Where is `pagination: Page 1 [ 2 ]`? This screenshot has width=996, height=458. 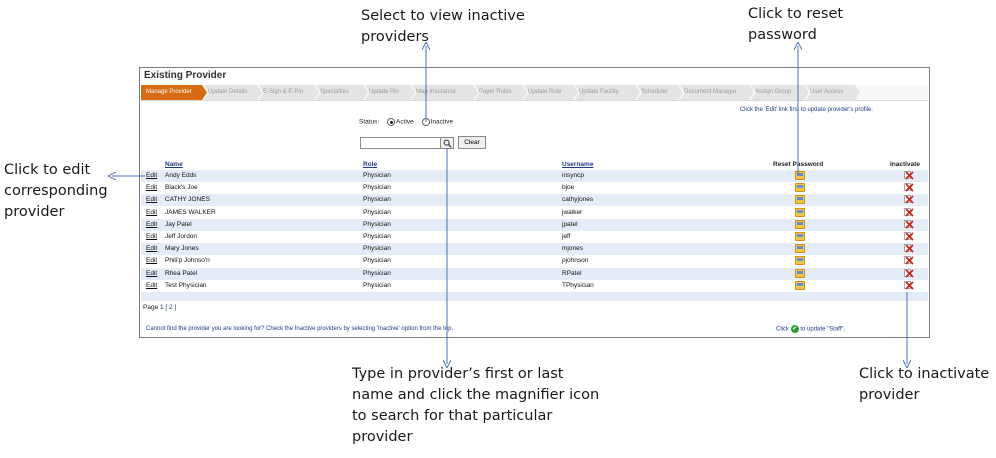
pagination: Page 1 [ 2 ] is located at coordinates (159, 307).